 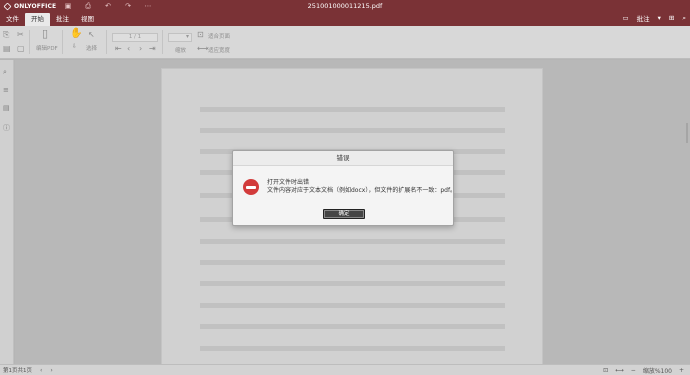 I want to click on redo-icon: ↷, so click(x=128, y=6).